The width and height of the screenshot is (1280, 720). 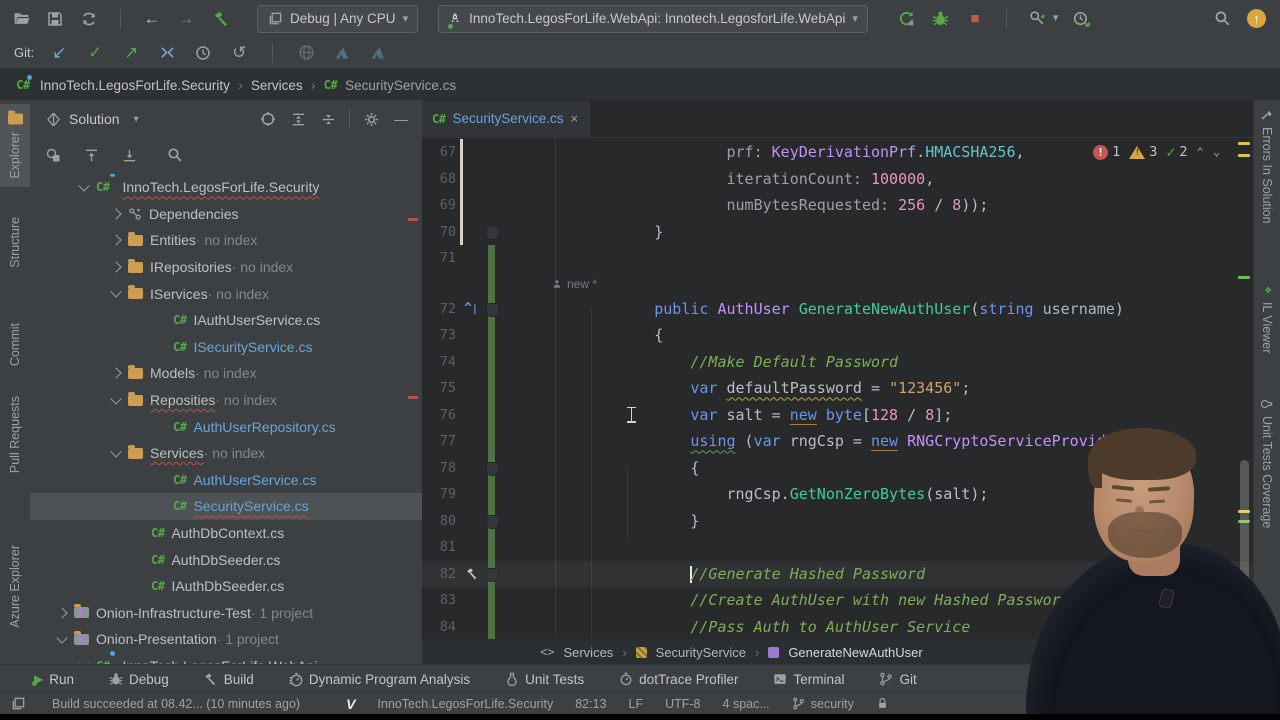 What do you see at coordinates (18, 704) in the screenshot?
I see `tool-window-toggle-icon` at bounding box center [18, 704].